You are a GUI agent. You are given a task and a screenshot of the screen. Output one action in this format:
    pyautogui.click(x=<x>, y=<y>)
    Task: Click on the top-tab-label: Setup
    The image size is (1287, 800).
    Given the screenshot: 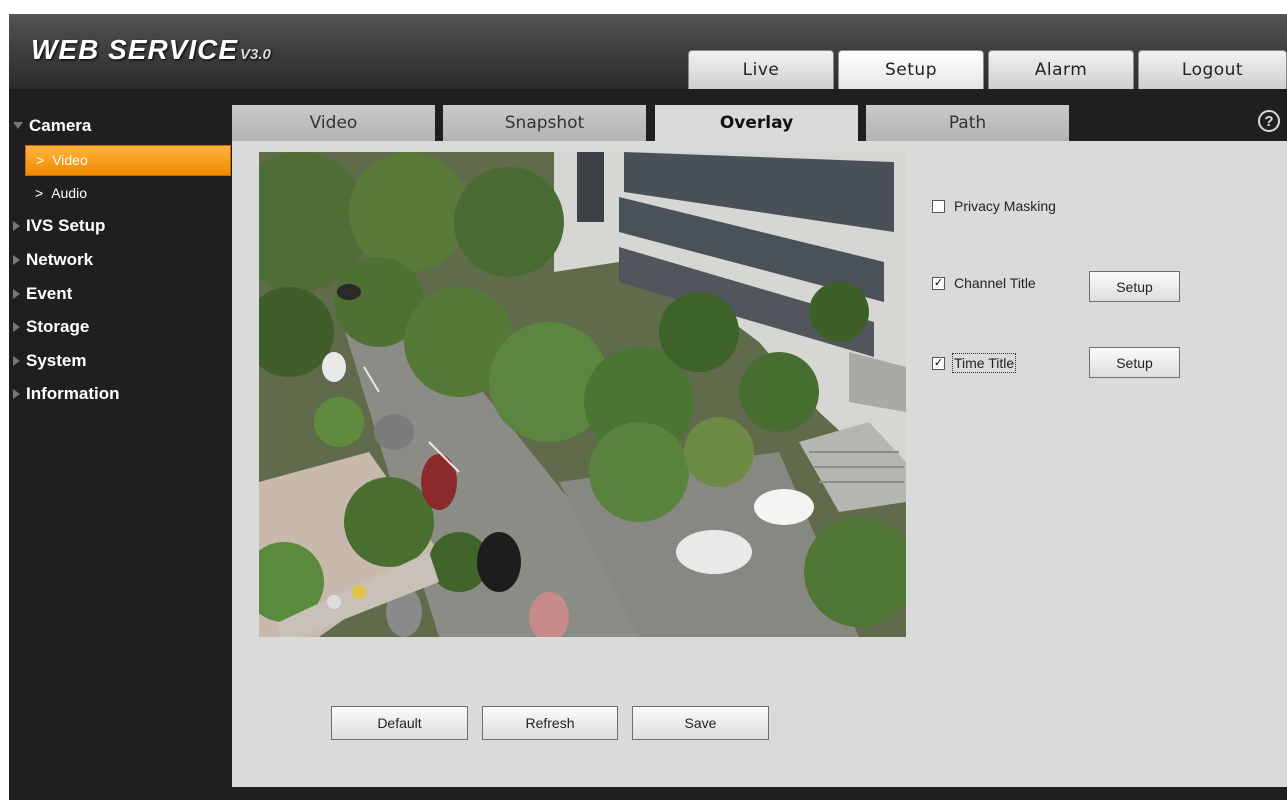 What is the action you would take?
    pyautogui.click(x=911, y=70)
    